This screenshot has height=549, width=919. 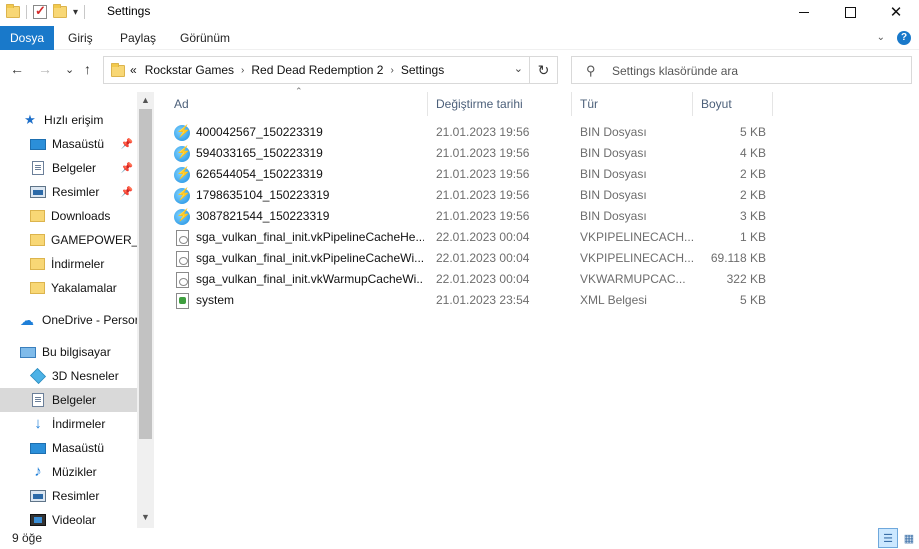 What do you see at coordinates (74, 520) in the screenshot?
I see `sidebar-item-label: Videolar` at bounding box center [74, 520].